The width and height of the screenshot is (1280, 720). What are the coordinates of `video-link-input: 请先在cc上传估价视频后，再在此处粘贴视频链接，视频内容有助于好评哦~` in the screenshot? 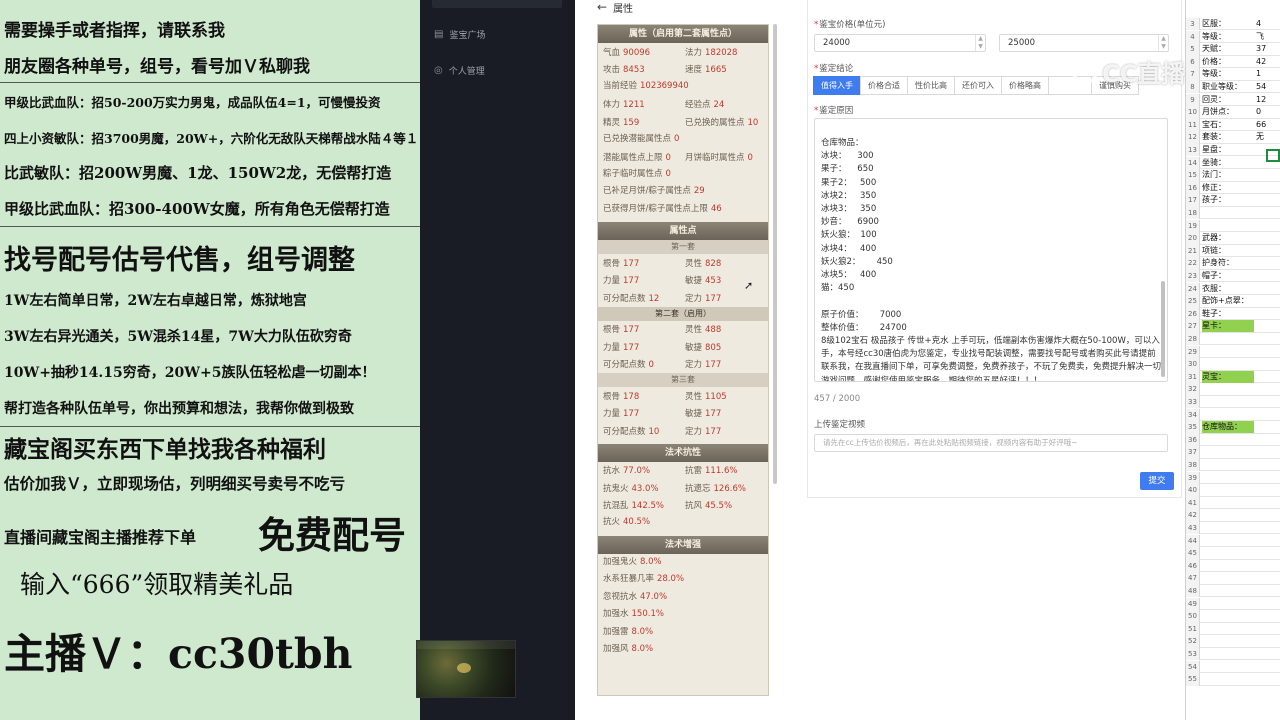 It's located at (991, 443).